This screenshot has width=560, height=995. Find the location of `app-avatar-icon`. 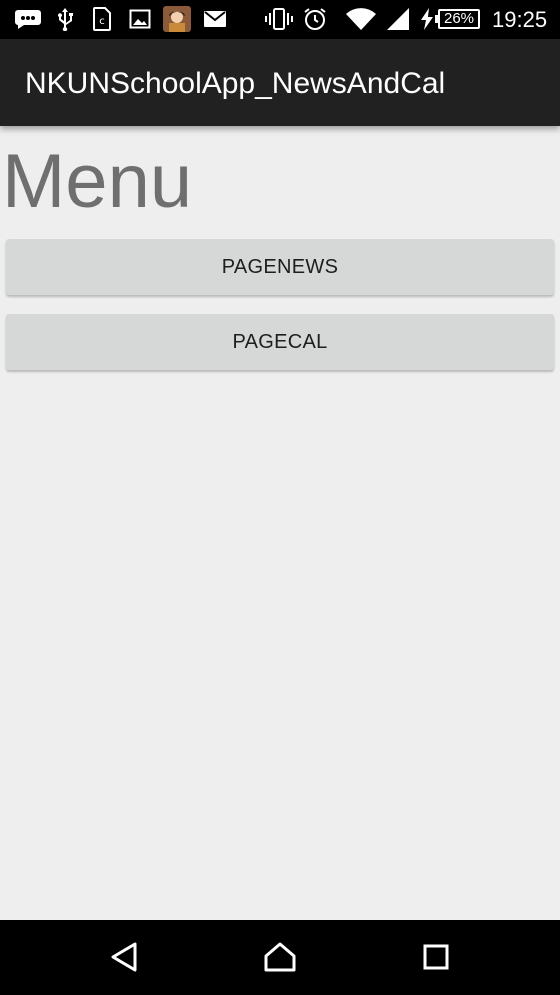

app-avatar-icon is located at coordinates (177, 19).